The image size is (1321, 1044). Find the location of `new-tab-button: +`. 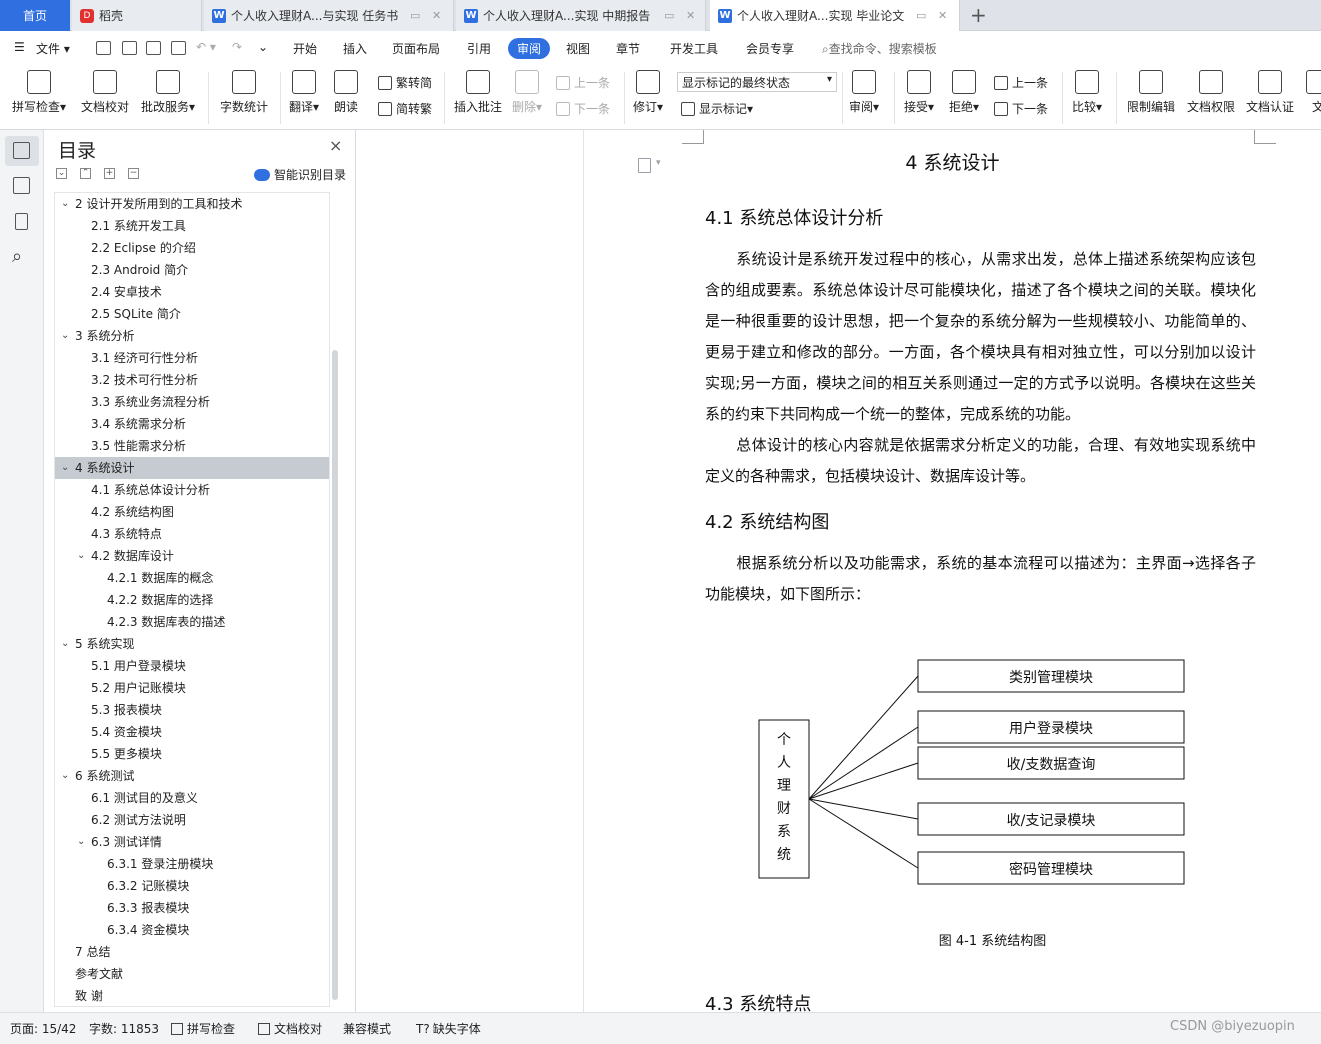

new-tab-button: + is located at coordinates (978, 15).